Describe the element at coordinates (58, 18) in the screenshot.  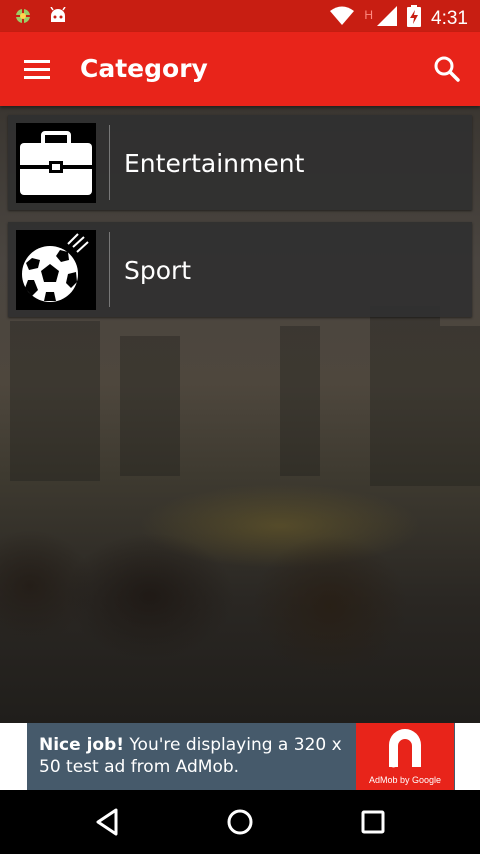
I see `android-icon` at that location.